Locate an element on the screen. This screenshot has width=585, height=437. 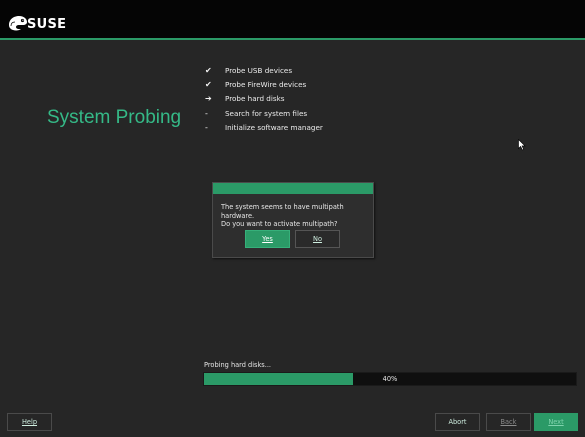
dialog-titlebar is located at coordinates (293, 188).